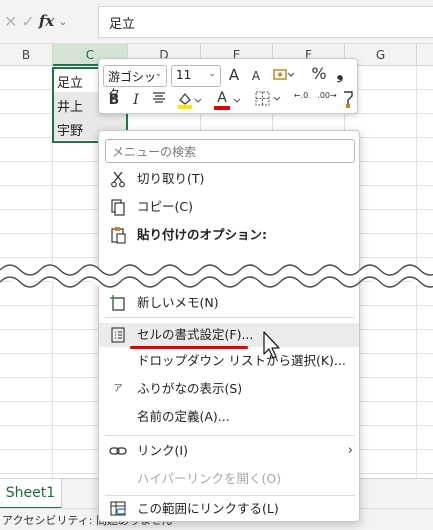 The width and height of the screenshot is (433, 530). I want to click on align-center-button, so click(159, 100).